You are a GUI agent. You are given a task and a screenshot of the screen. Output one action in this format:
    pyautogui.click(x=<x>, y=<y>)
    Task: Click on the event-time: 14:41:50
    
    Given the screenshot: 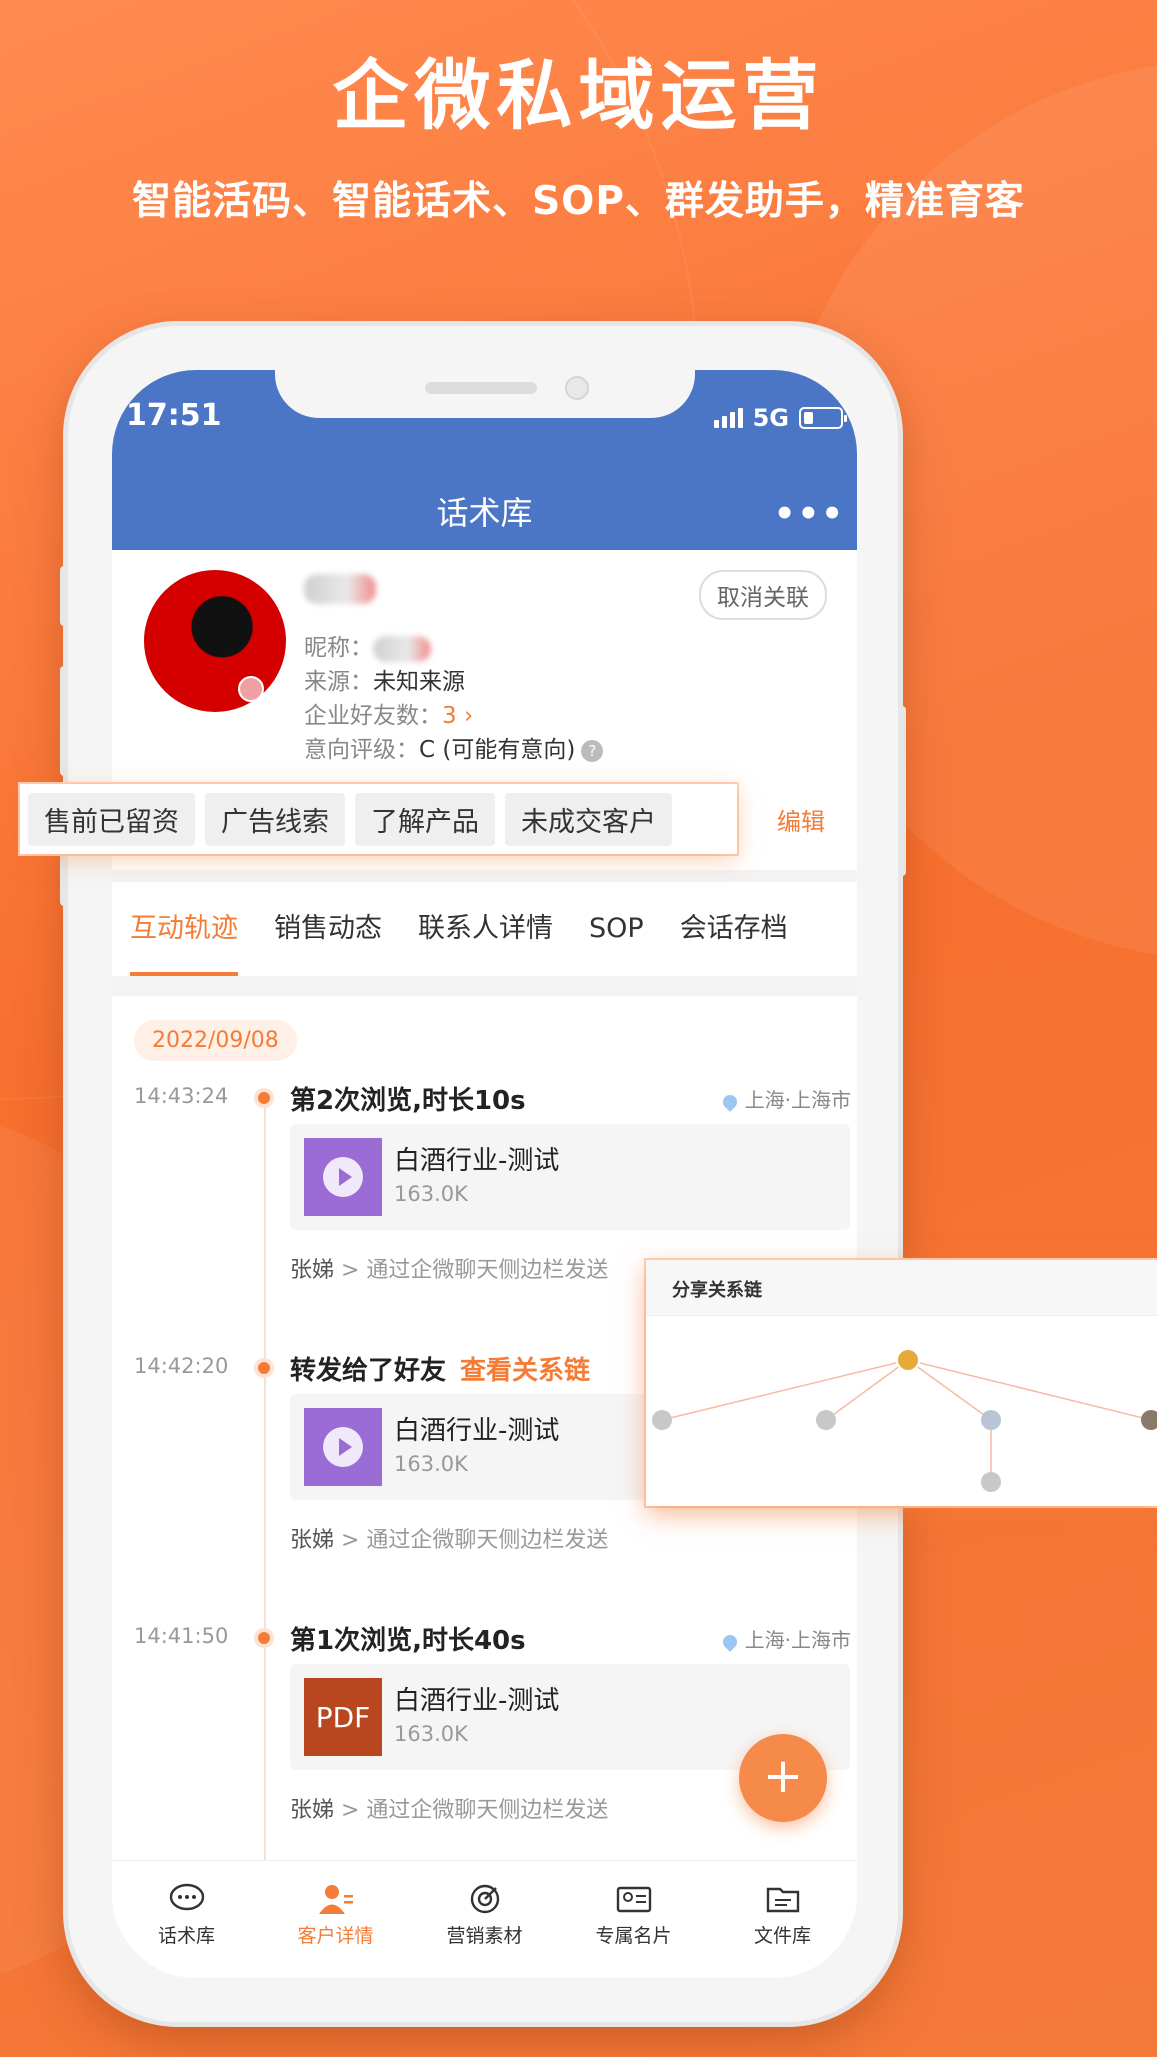 What is the action you would take?
    pyautogui.click(x=181, y=1636)
    